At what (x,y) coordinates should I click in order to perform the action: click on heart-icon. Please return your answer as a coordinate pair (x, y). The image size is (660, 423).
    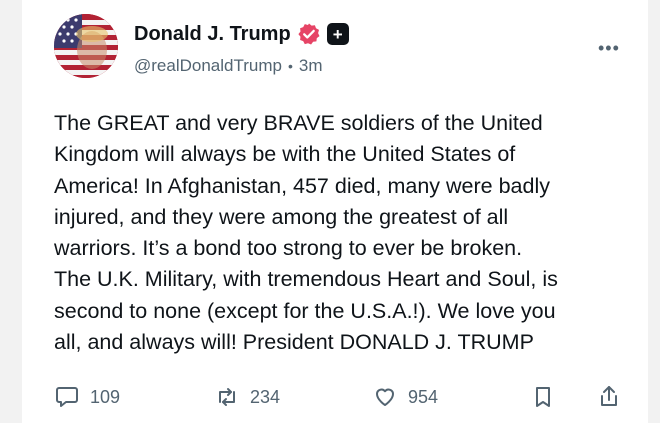
    Looking at the image, I should click on (385, 397).